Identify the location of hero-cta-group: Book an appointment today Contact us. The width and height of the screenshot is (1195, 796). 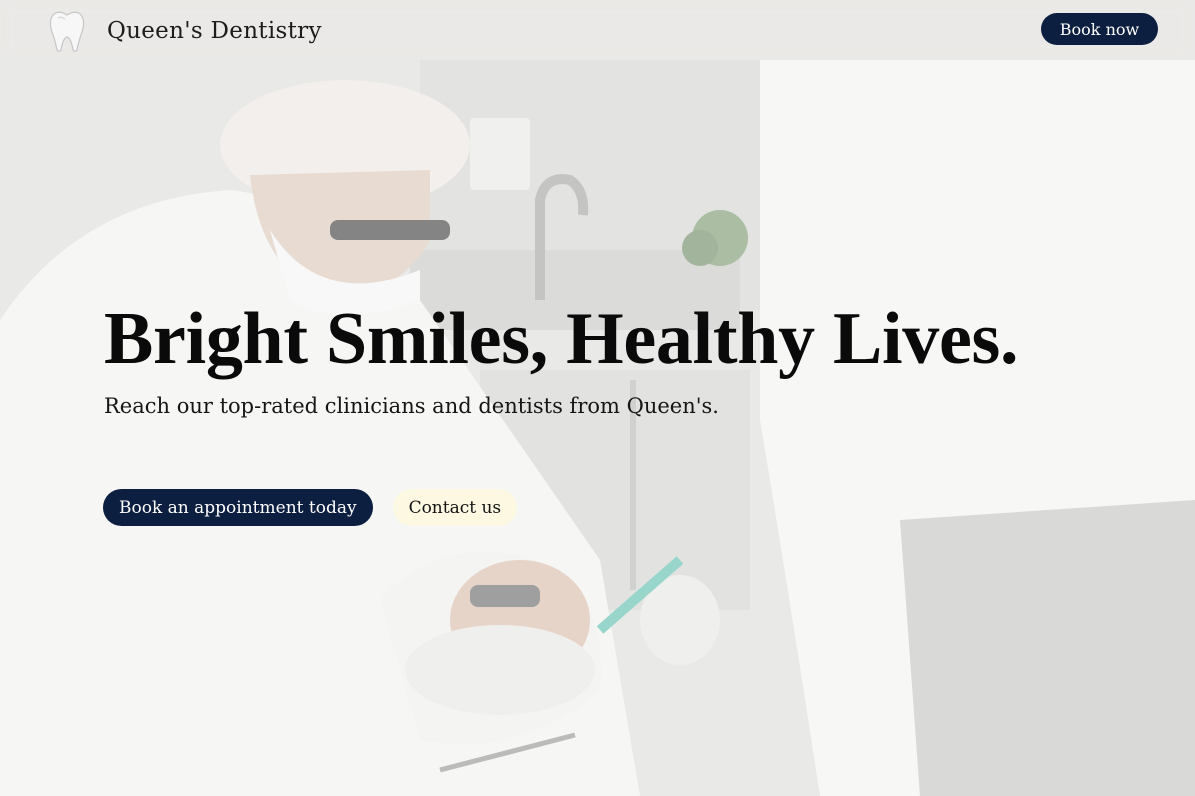
(310, 507).